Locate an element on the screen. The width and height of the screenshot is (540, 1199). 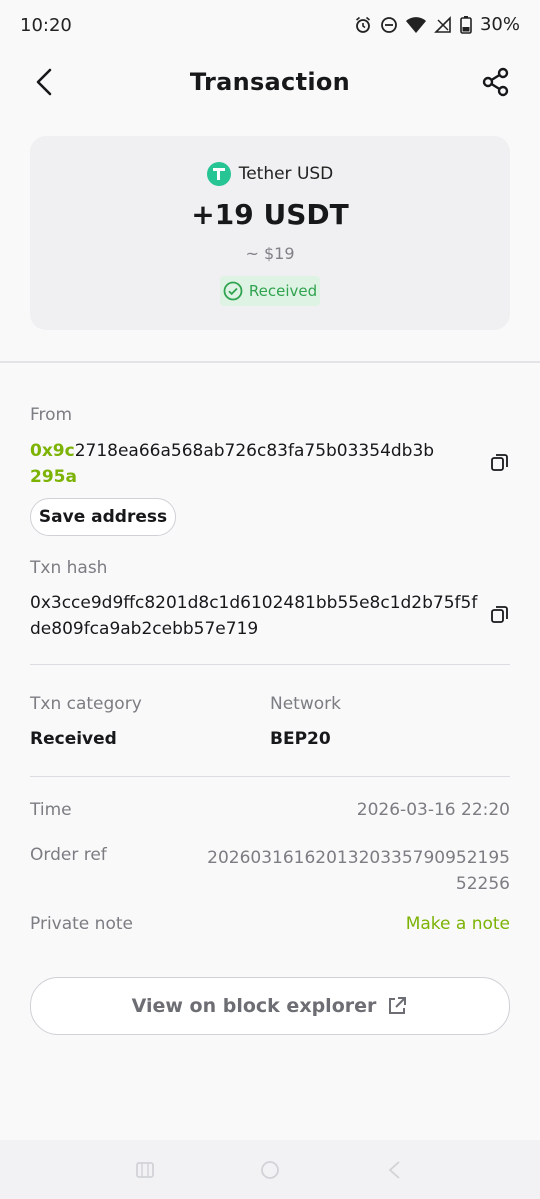
page-title: Transaction is located at coordinates (270, 82).